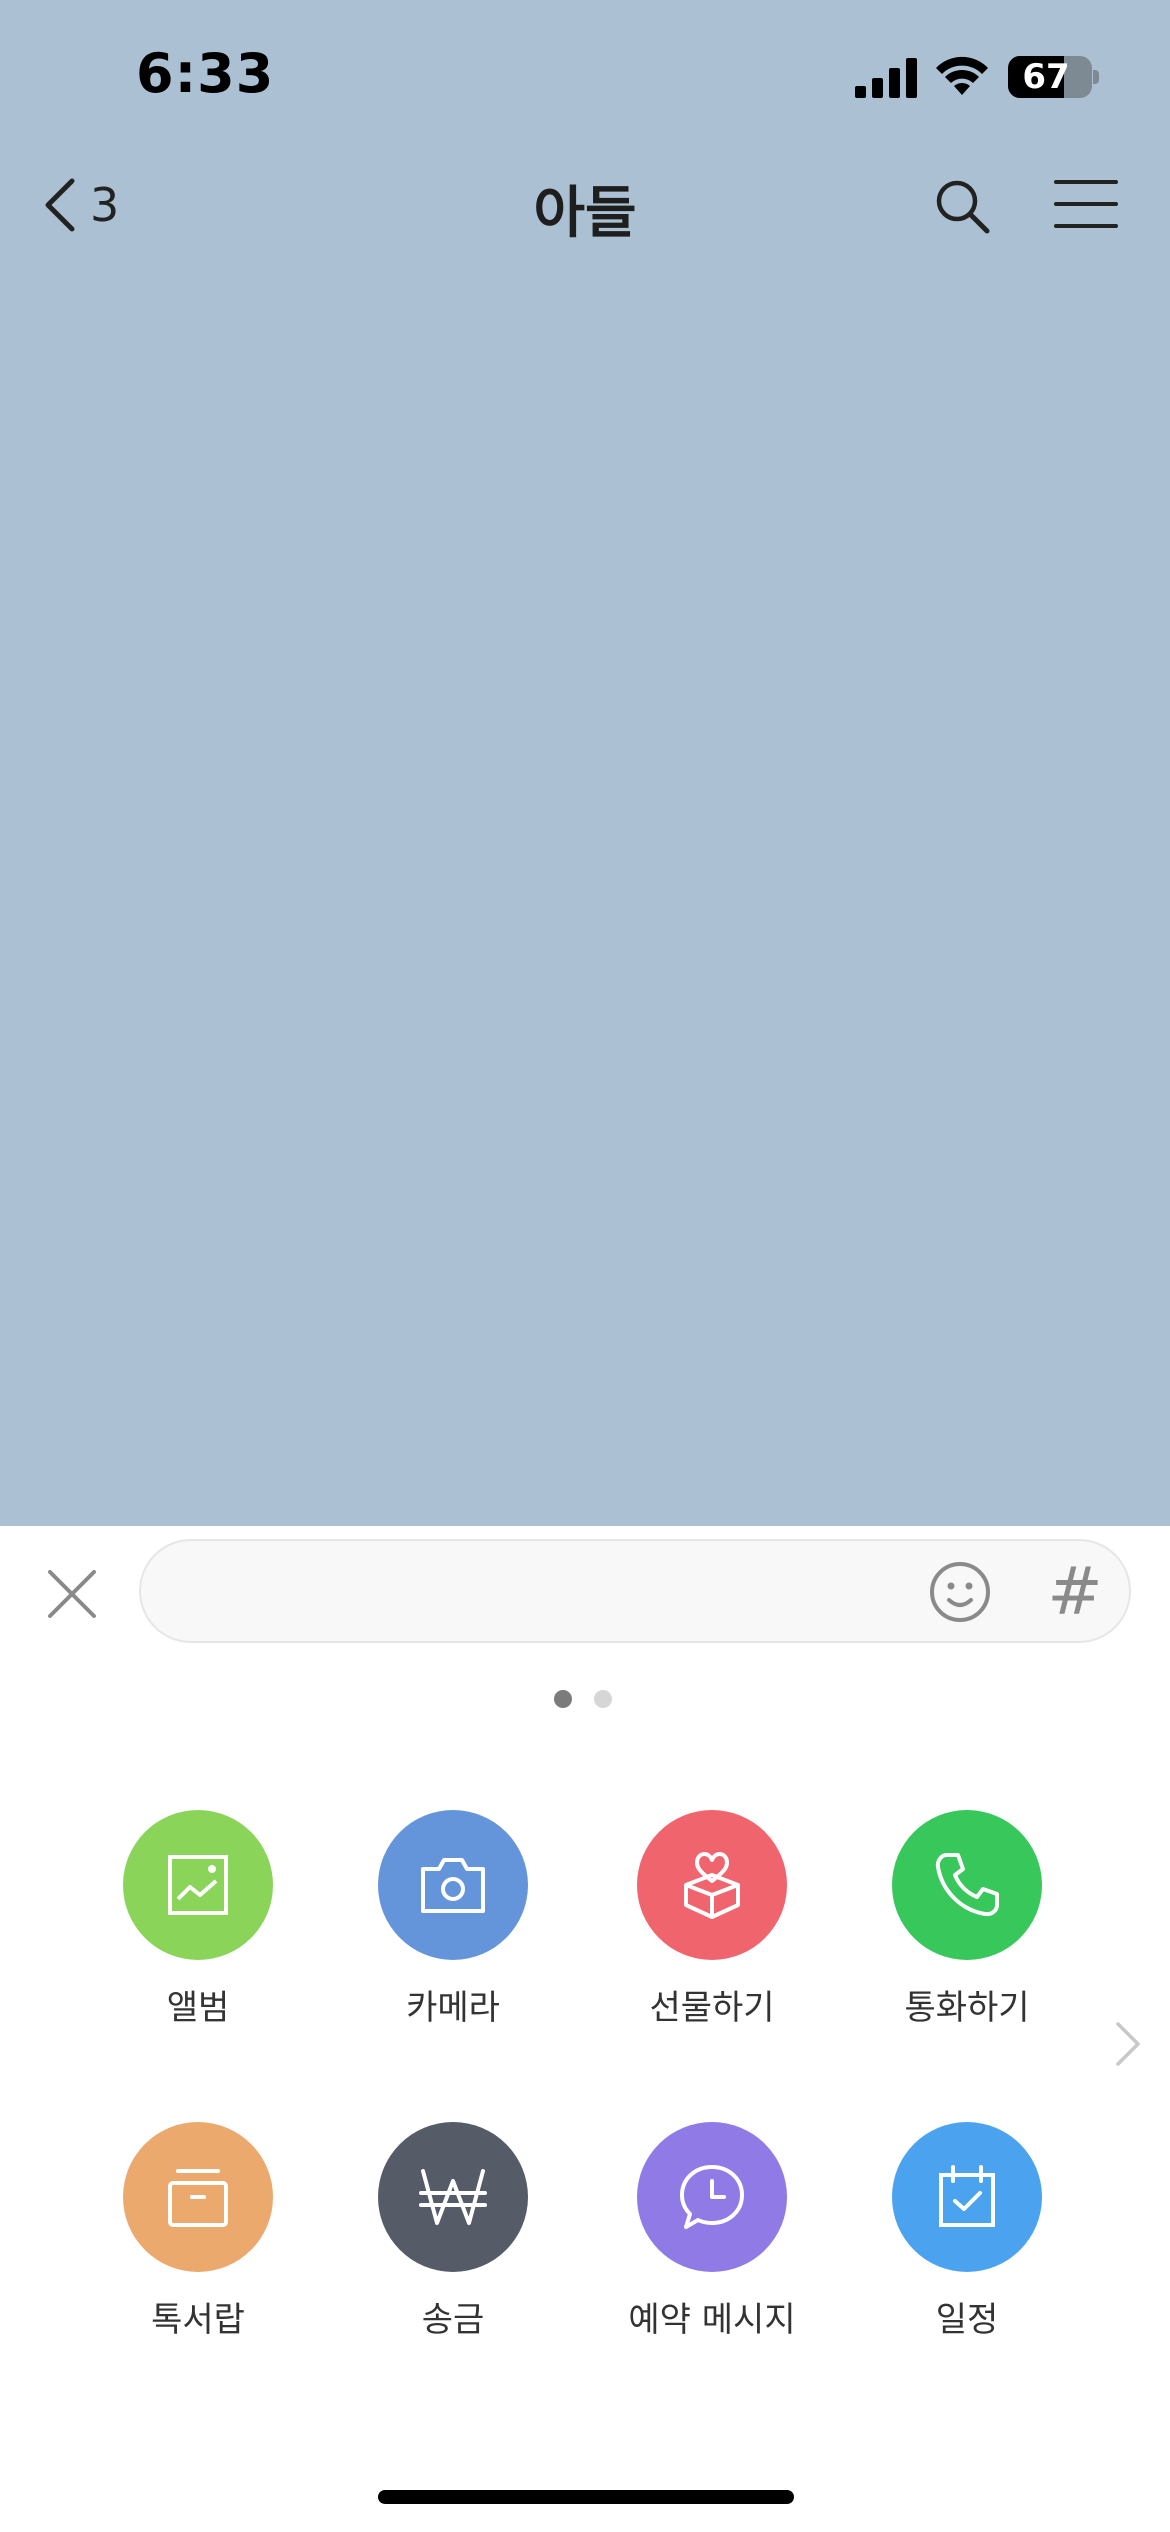 The width and height of the screenshot is (1170, 2532). I want to click on menu-label: 앨범, so click(198, 2008).